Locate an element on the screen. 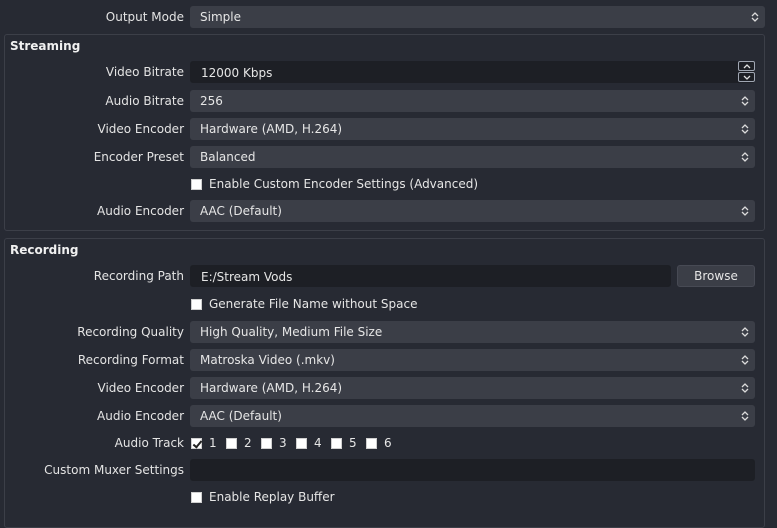 This screenshot has height=528, width=777. muxer-label: Custom Muxer Settings is located at coordinates (114, 470).